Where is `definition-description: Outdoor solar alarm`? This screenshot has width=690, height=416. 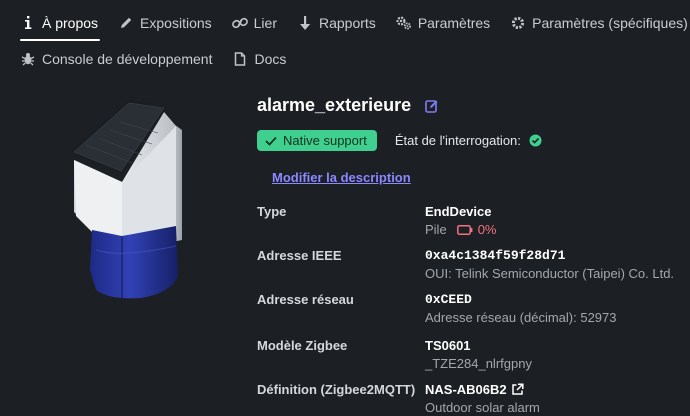 definition-description: Outdoor solar alarm is located at coordinates (482, 407).